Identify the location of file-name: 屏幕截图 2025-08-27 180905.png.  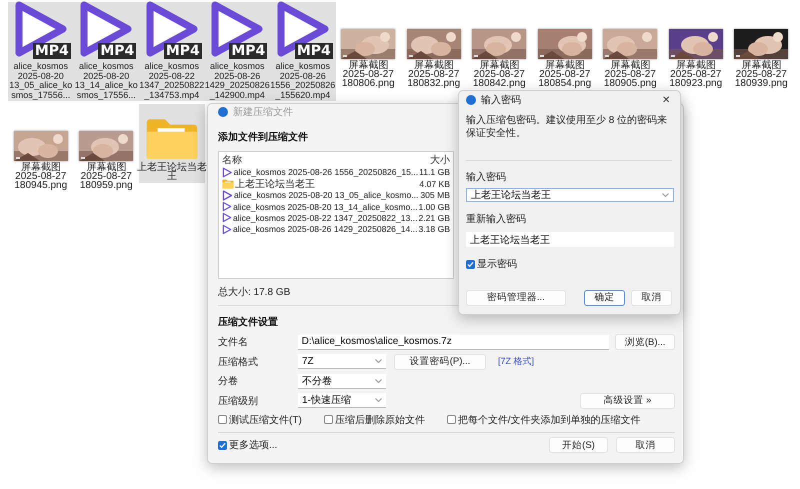
(630, 75).